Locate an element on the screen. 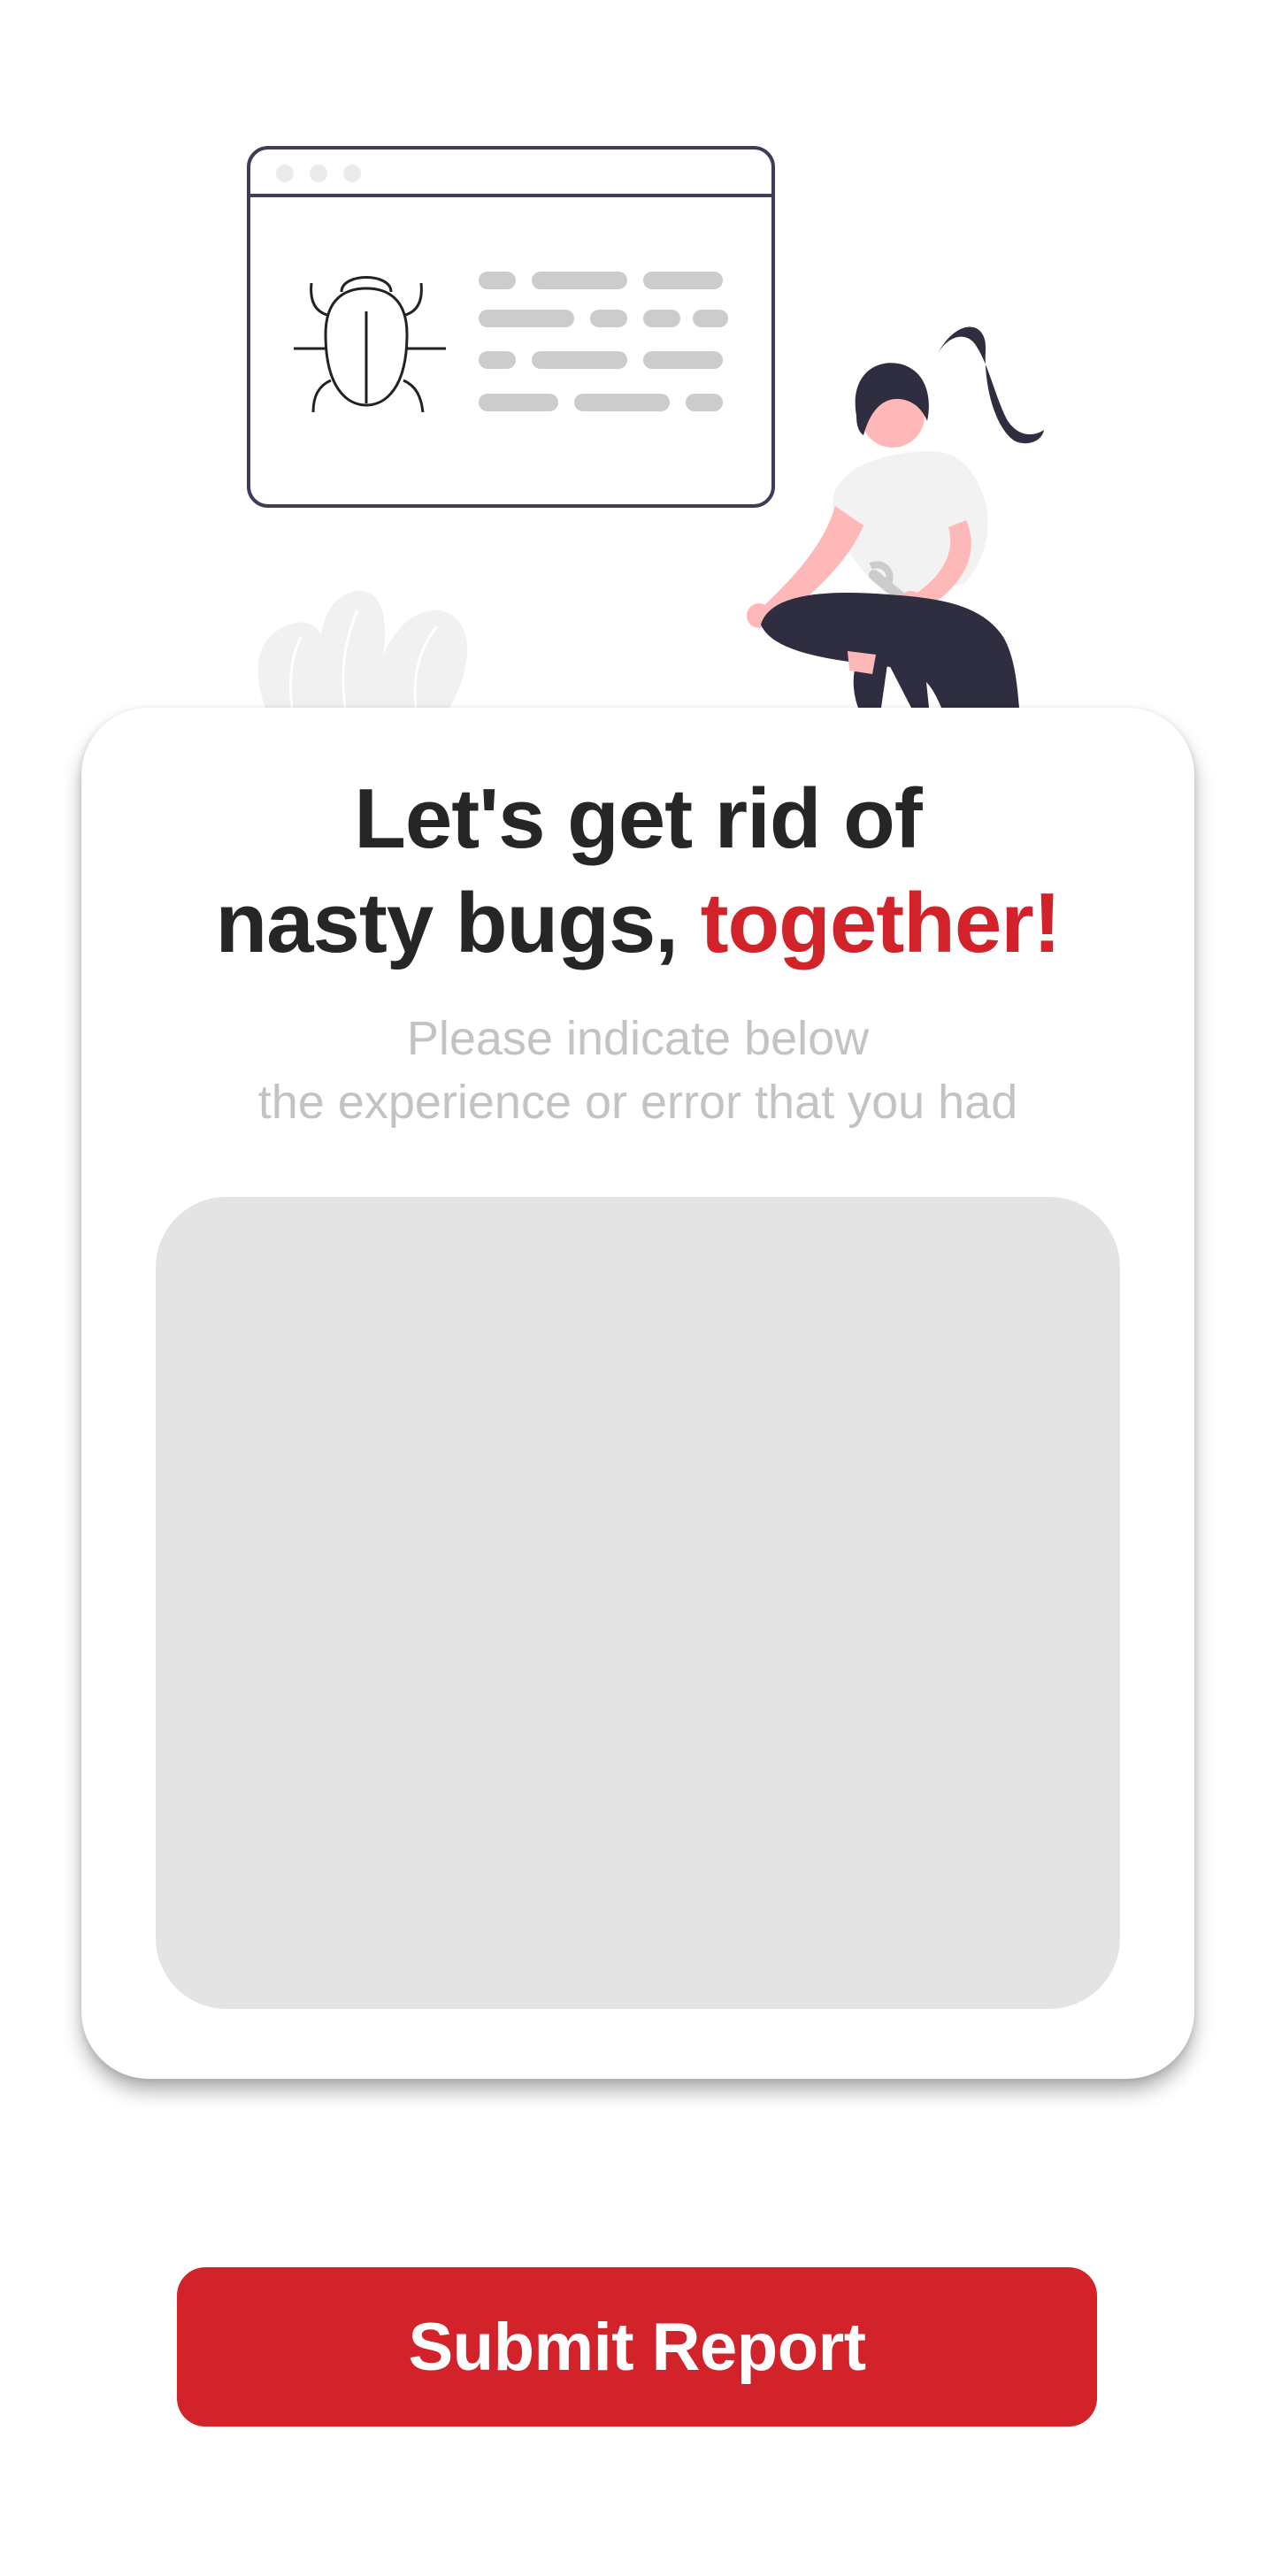  person-with-wrench-illustration is located at coordinates (895, 517).